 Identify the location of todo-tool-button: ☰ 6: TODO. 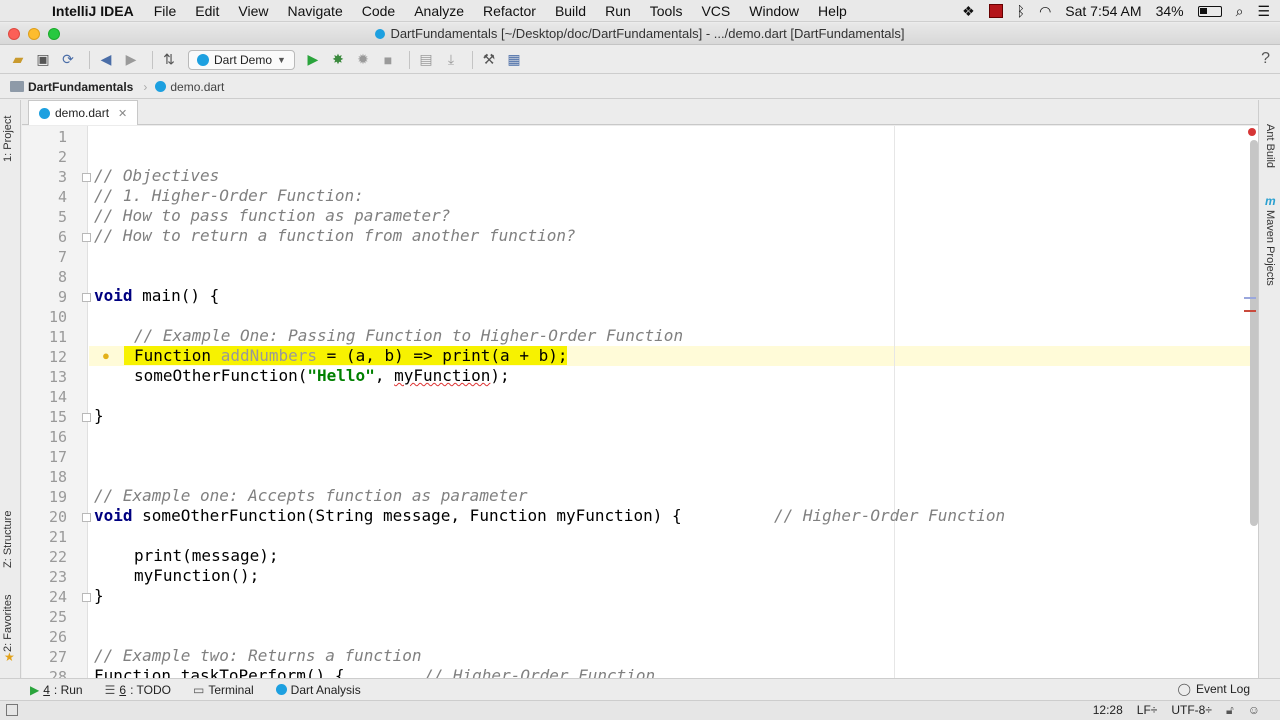
(138, 690).